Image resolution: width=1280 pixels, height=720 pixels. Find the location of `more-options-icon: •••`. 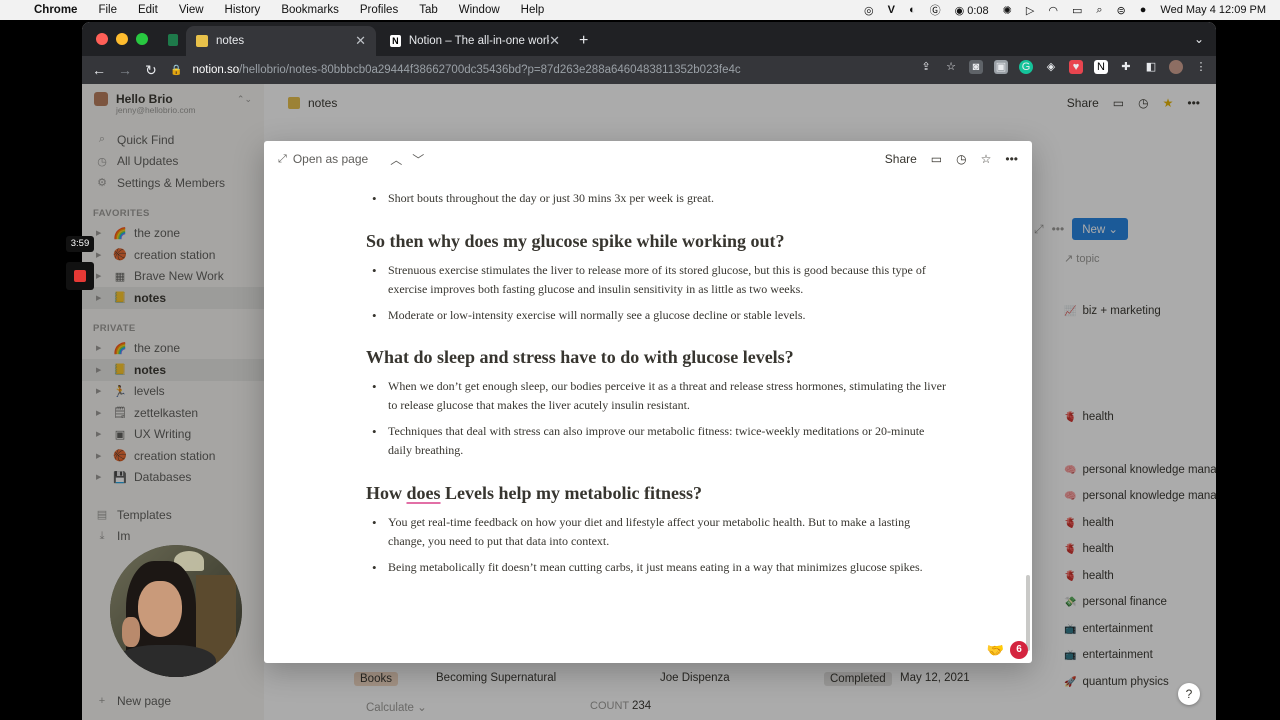

more-options-icon: ••• is located at coordinates (1011, 159).